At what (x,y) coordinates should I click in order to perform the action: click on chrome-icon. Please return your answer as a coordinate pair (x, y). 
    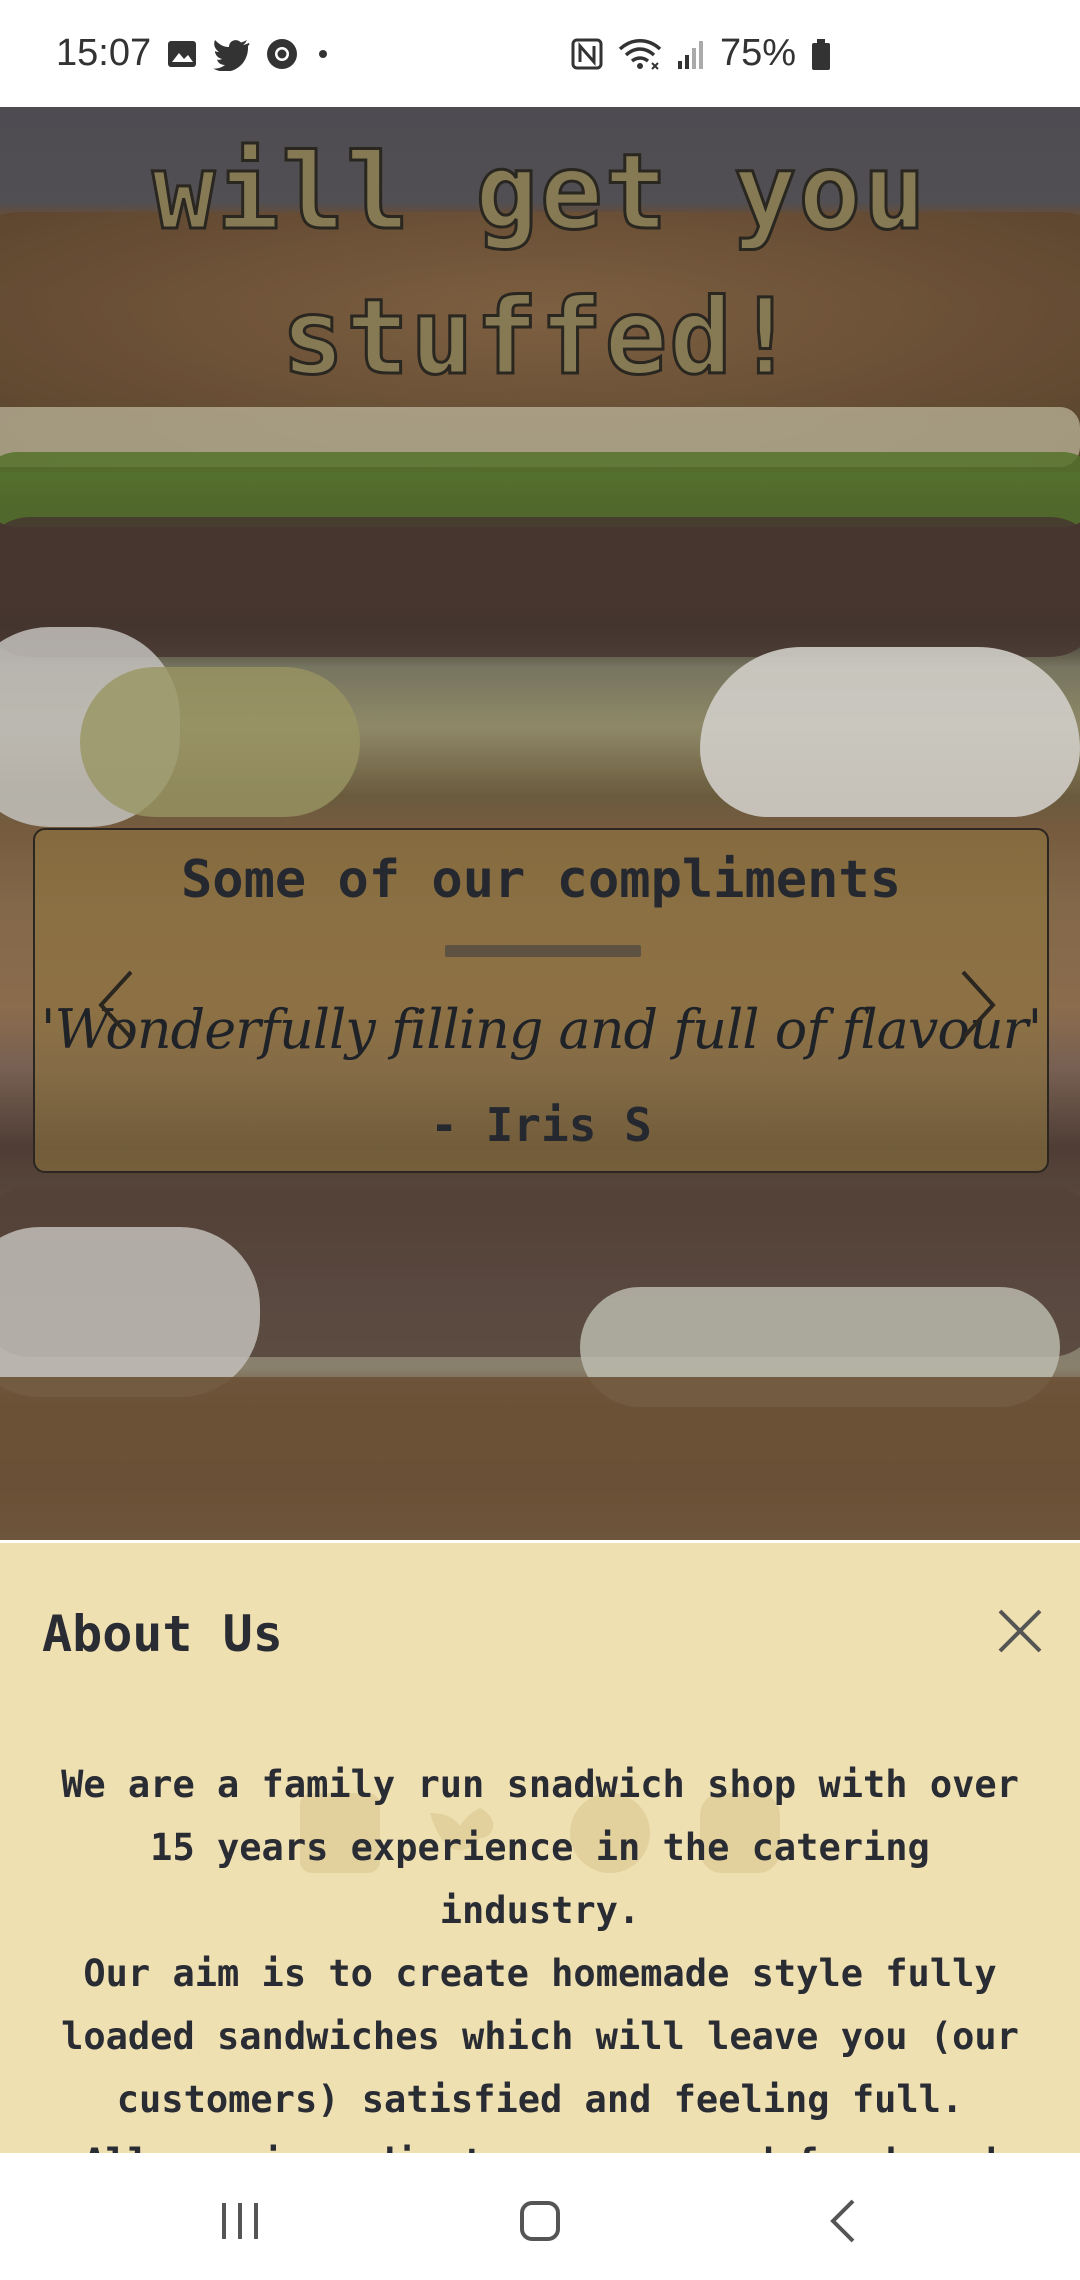
    Looking at the image, I should click on (282, 54).